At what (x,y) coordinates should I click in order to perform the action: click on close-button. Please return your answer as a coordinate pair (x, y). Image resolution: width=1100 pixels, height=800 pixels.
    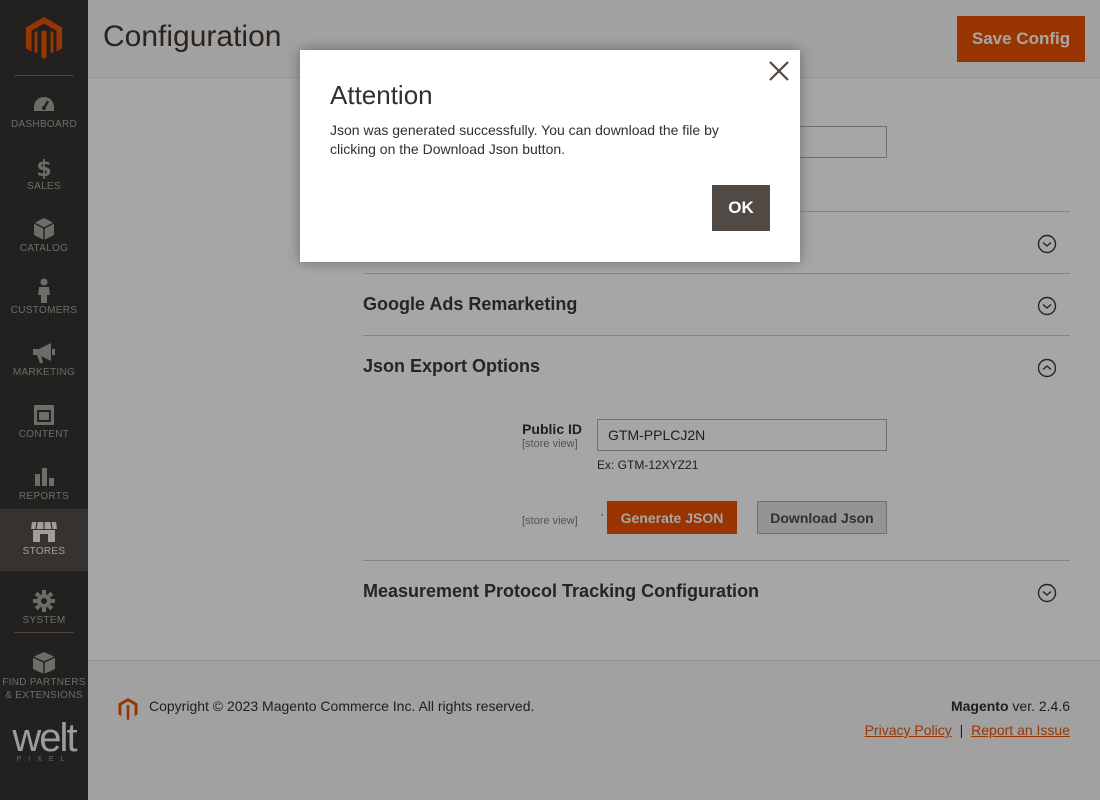
    Looking at the image, I should click on (779, 71).